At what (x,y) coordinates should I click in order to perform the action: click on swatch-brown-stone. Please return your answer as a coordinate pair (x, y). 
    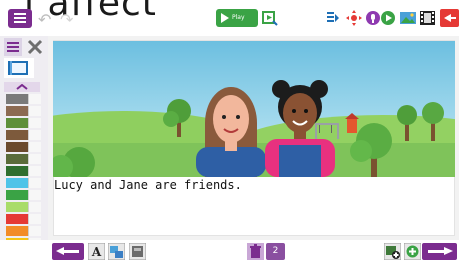
    Looking at the image, I should click on (17, 111).